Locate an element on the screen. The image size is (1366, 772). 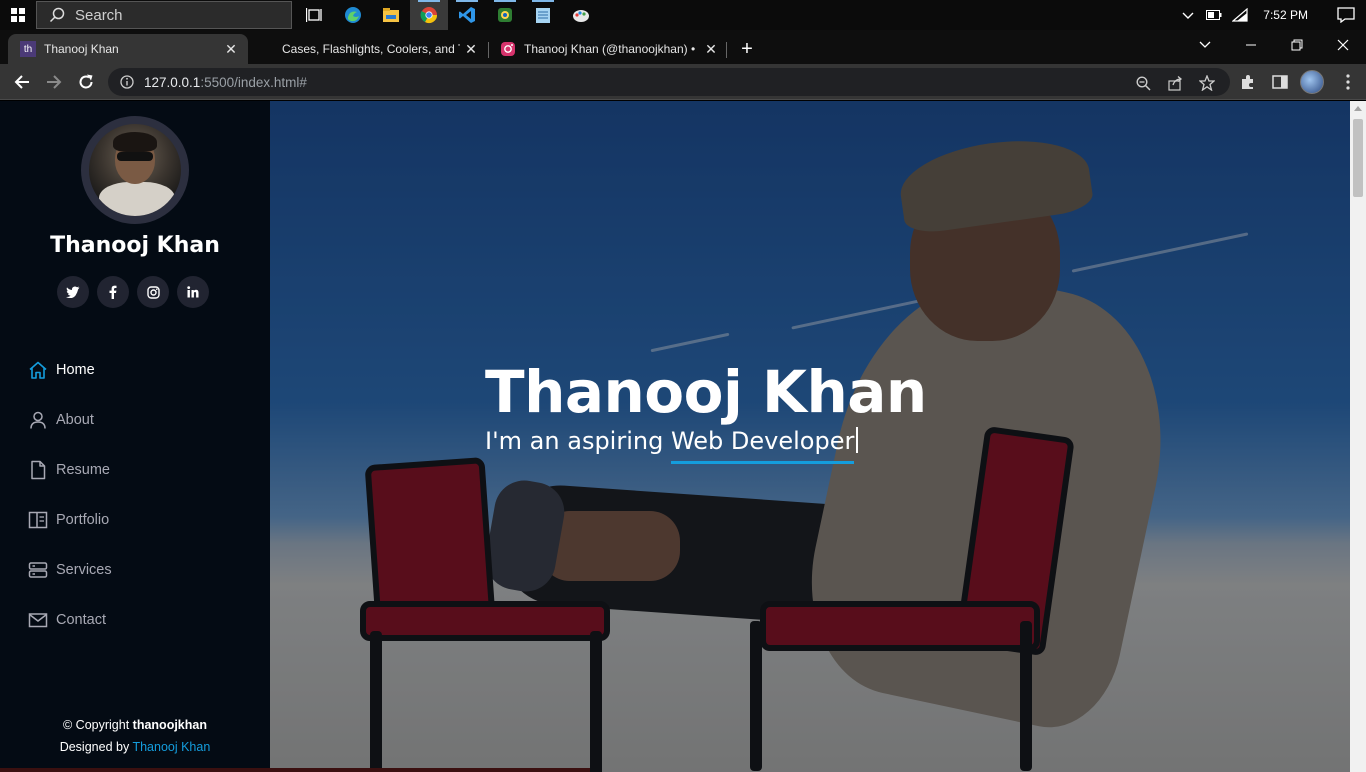
extensions-icon is located at coordinates (1248, 82).